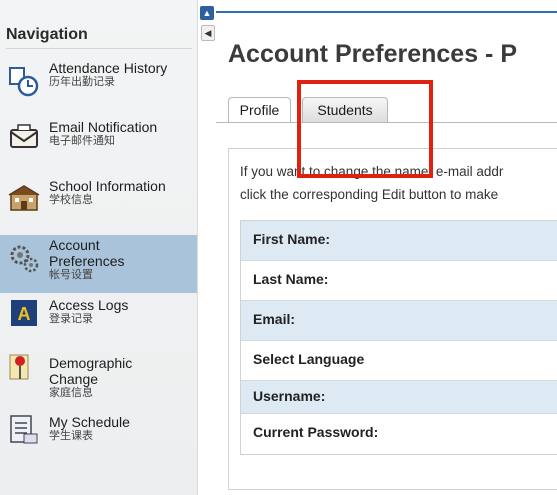 The image size is (557, 495). Describe the element at coordinates (89, 305) in the screenshot. I see `sidebar-item-label: Access Logs` at that location.